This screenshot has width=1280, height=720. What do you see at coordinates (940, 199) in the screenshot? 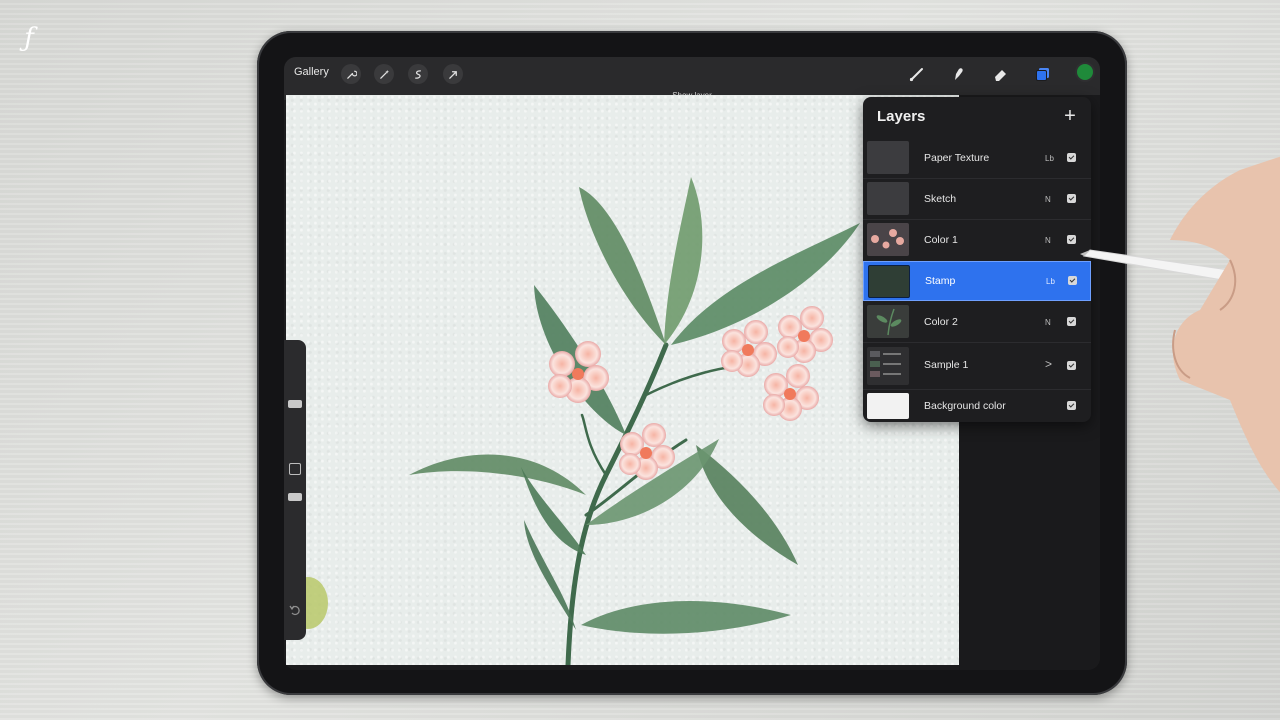
I see `layer-name: Sketch` at bounding box center [940, 199].